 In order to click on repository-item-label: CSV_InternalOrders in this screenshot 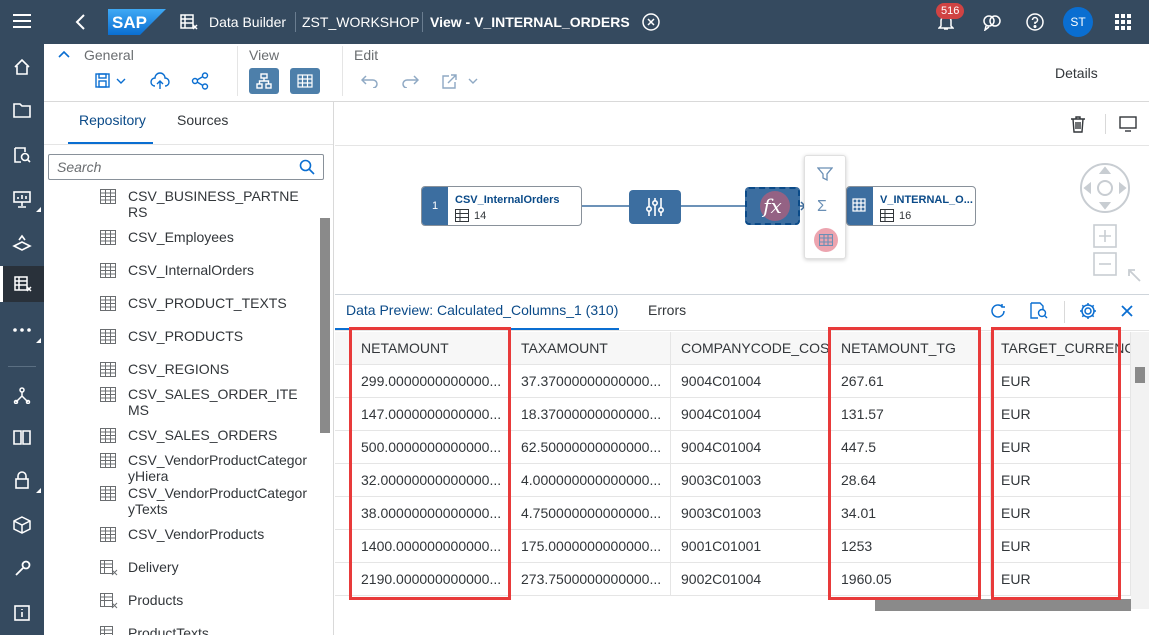, I will do `click(191, 270)`.